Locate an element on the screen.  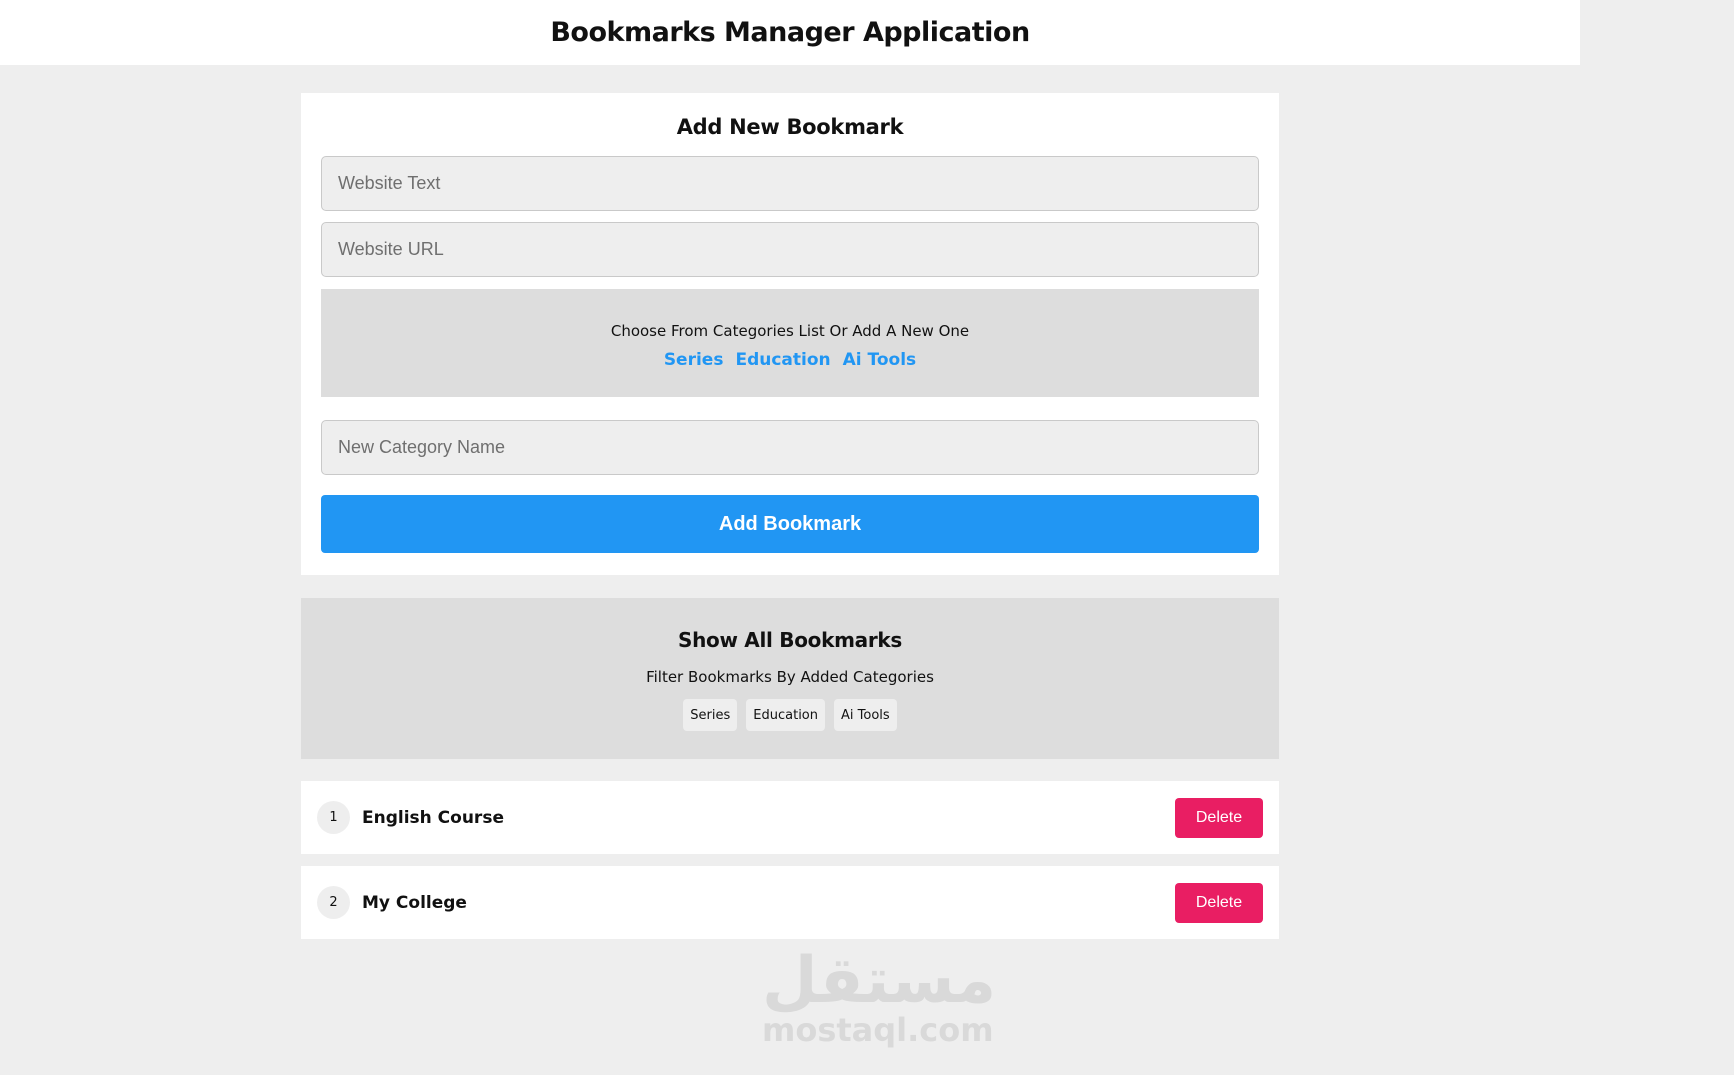
add-bookmark-button: Add Bookmark is located at coordinates (790, 524).